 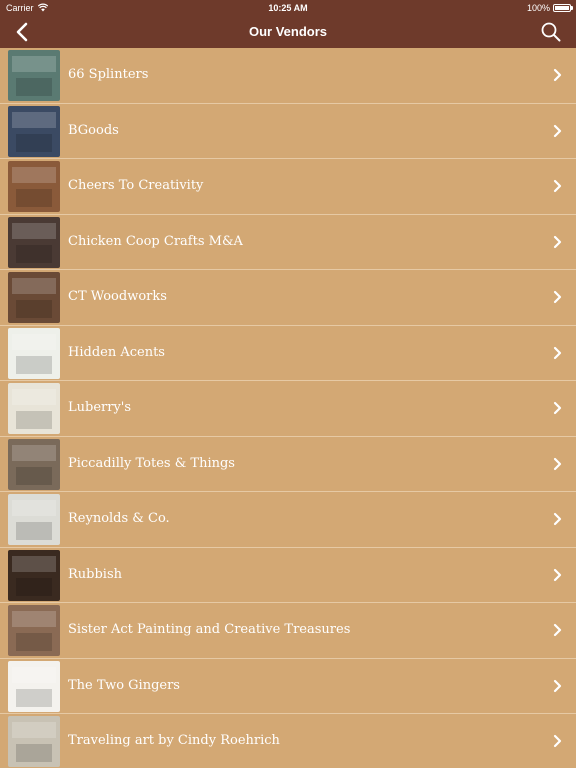 I want to click on vendor-name: Hidden Acents, so click(x=116, y=352).